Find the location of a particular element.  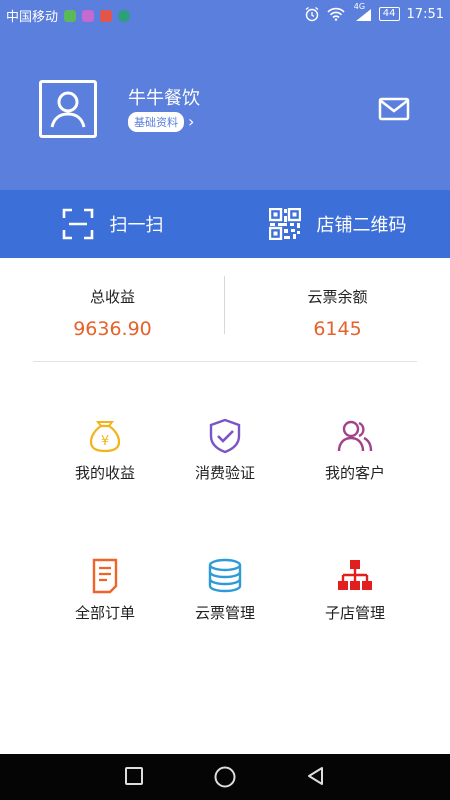

shop-qr-code-button: 店铺二维码 is located at coordinates (337, 224).